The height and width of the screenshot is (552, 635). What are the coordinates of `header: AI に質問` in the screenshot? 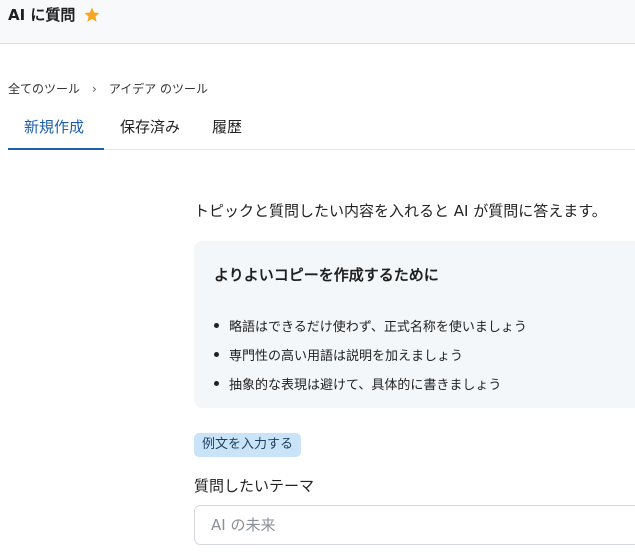 It's located at (317, 22).